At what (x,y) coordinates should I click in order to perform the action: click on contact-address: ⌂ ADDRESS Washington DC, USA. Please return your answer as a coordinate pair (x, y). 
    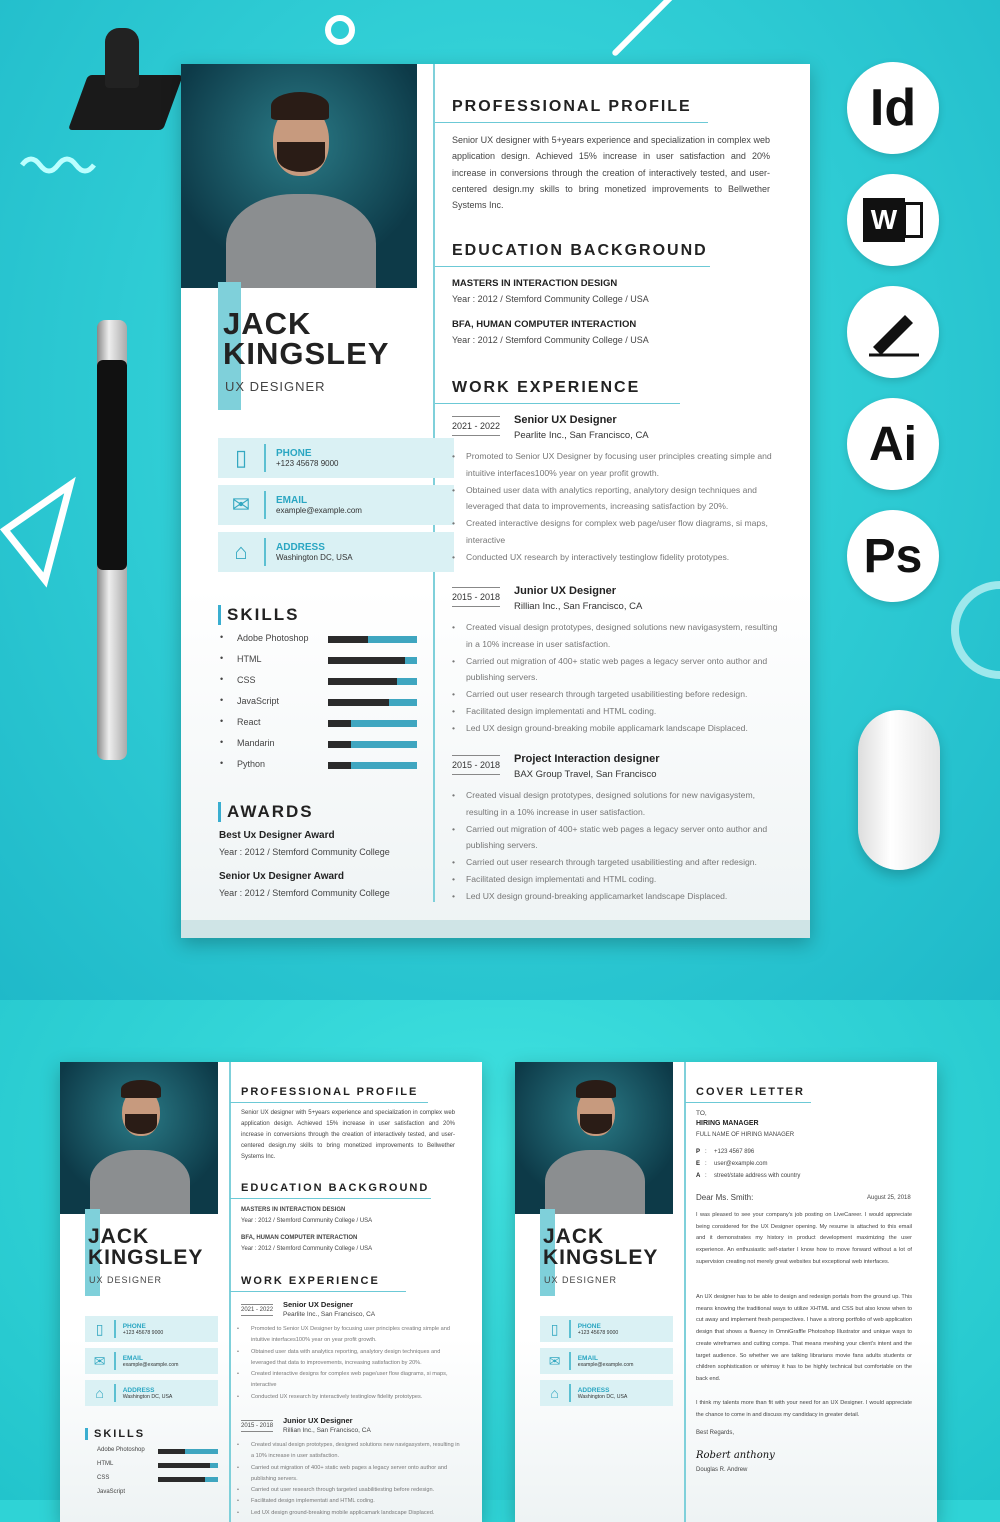
    Looking at the image, I should click on (336, 552).